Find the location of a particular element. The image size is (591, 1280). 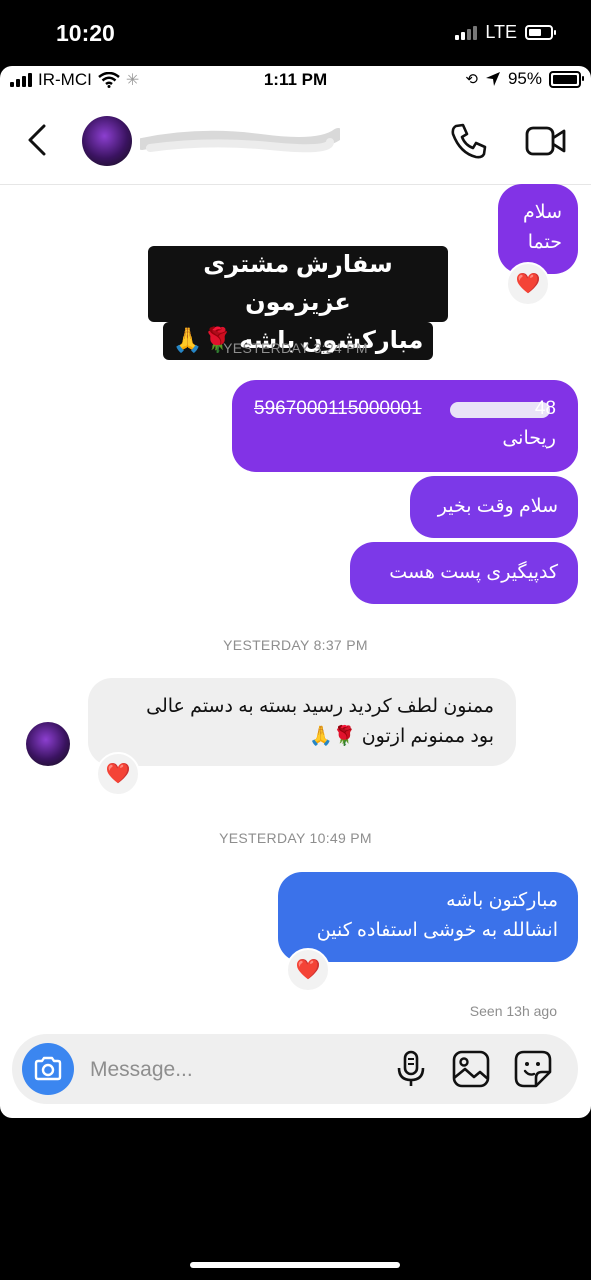

network-type: LTE is located at coordinates (501, 32).